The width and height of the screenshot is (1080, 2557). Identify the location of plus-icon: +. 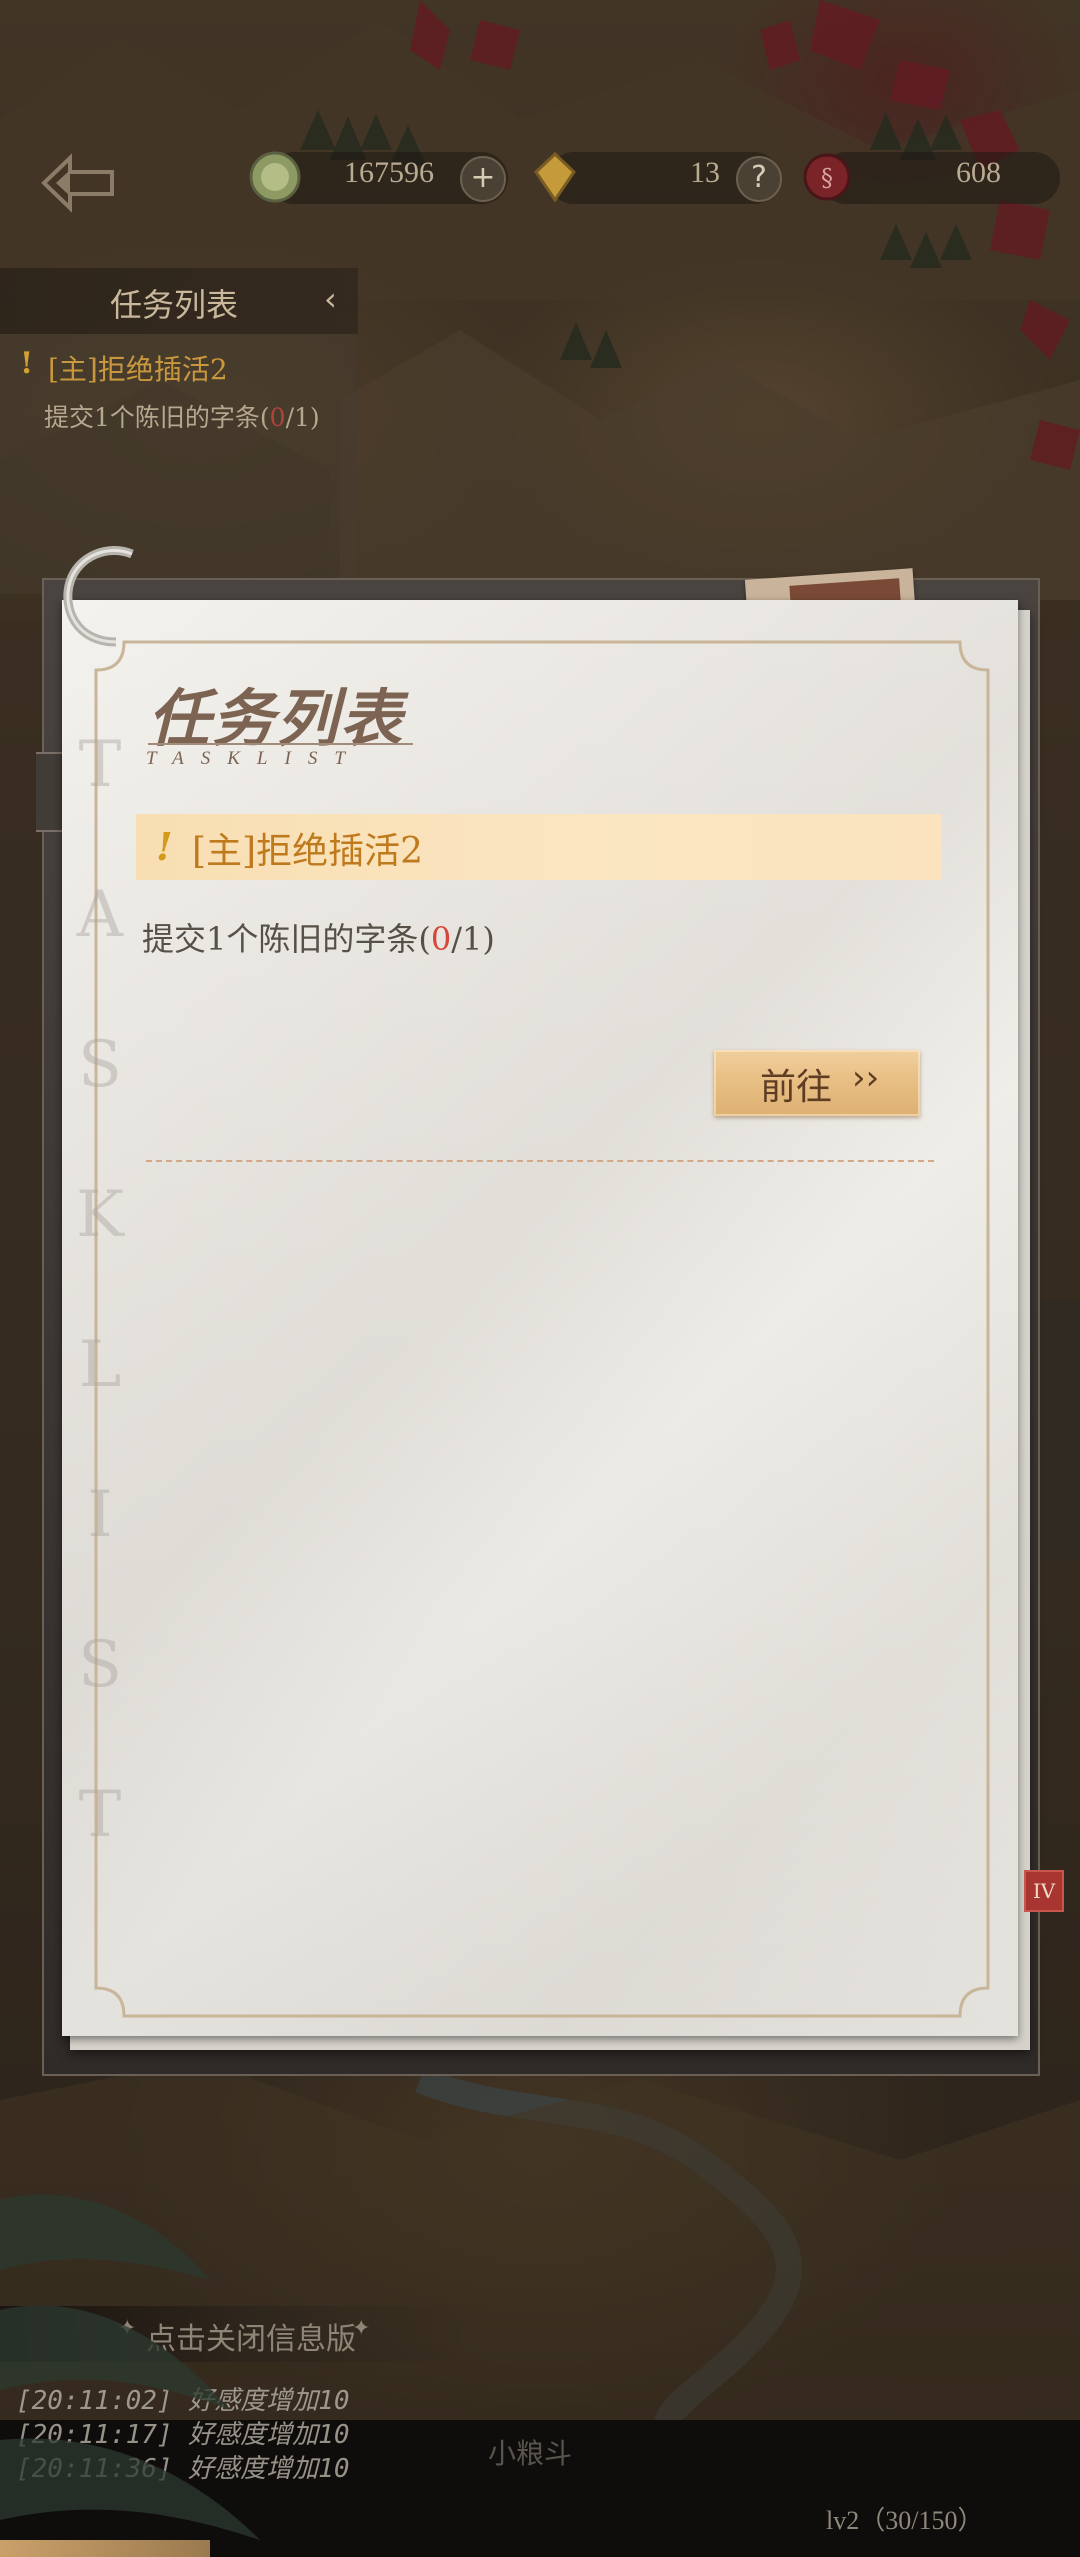
(483, 177).